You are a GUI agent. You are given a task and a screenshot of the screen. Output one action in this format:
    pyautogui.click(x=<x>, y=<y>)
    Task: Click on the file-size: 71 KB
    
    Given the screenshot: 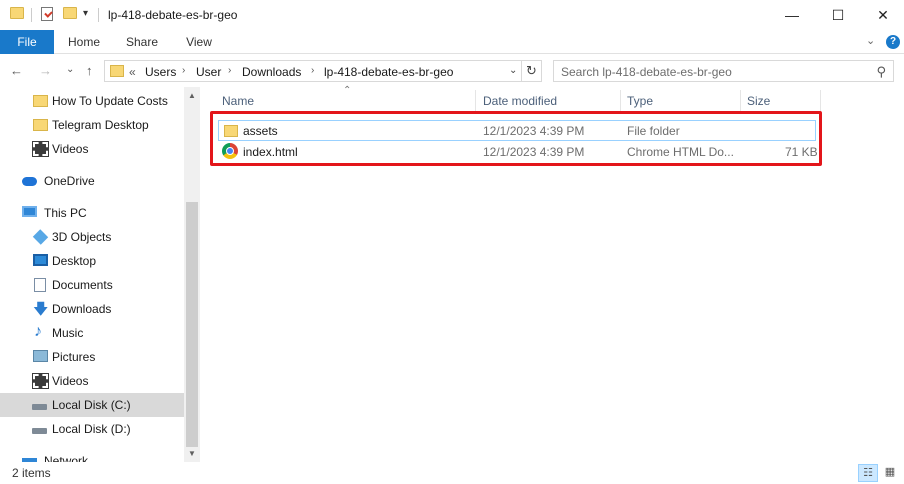 What is the action you would take?
    pyautogui.click(x=801, y=152)
    